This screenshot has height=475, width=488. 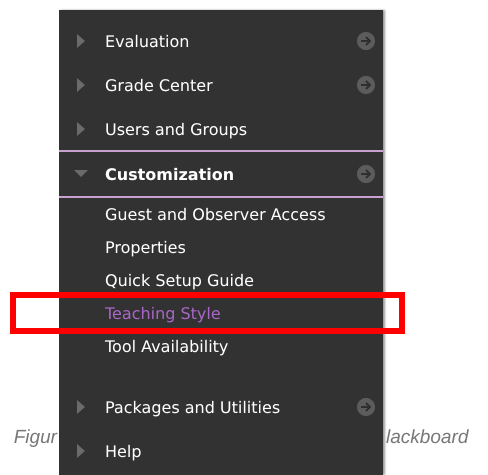 I want to click on menu-section: Grade Center, so click(x=221, y=85).